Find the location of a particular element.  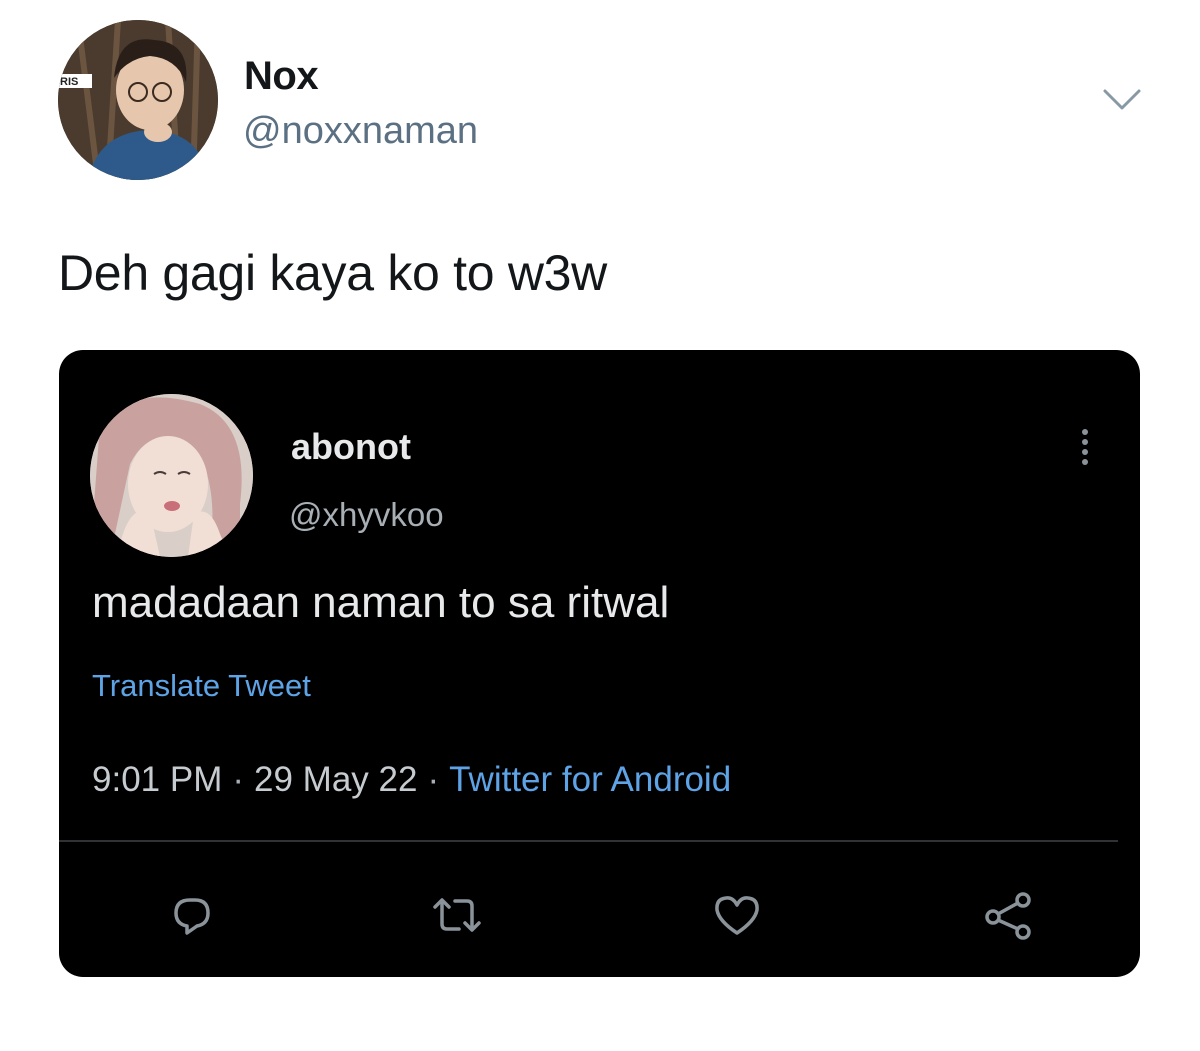

divider is located at coordinates (588, 841).